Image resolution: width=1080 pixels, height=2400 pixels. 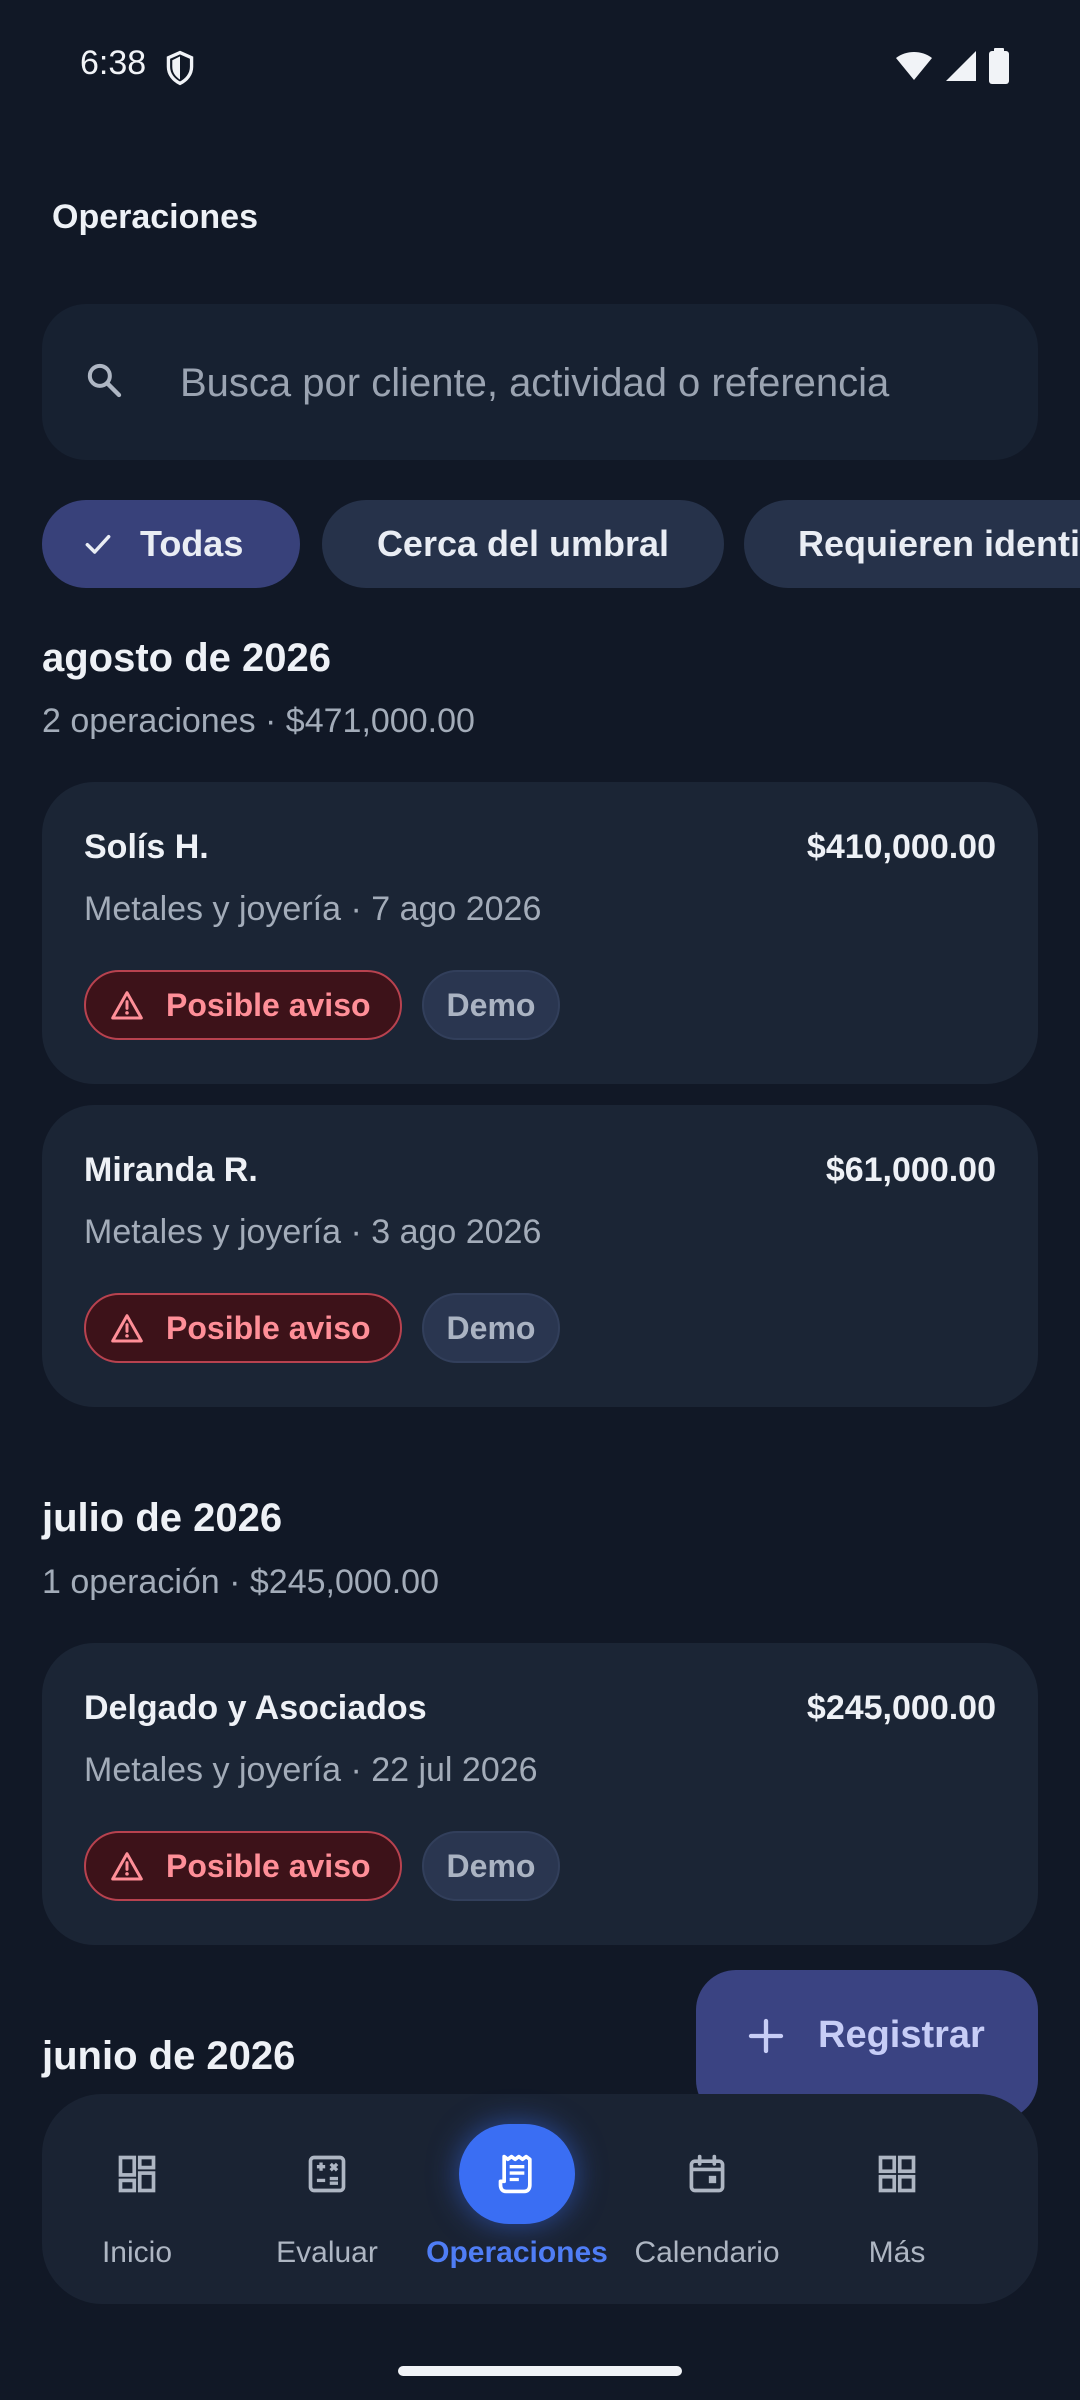 I want to click on operation-meta: Metales y joyería · 7 ago 2026, so click(x=313, y=909).